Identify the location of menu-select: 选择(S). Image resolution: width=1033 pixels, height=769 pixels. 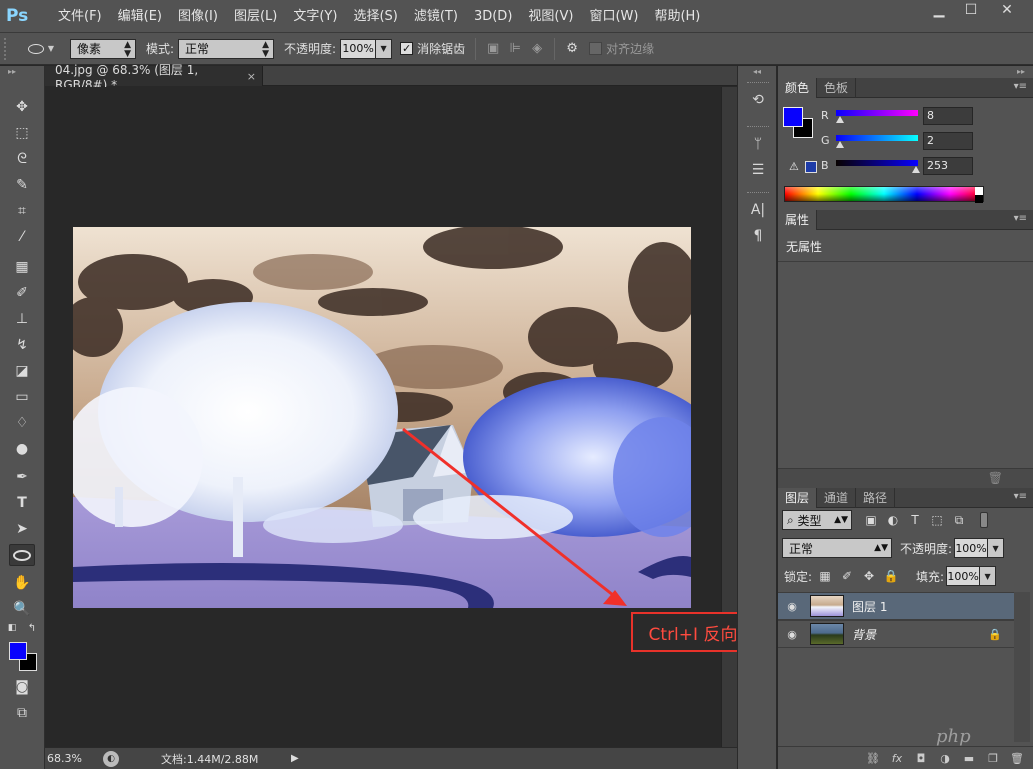
(375, 16).